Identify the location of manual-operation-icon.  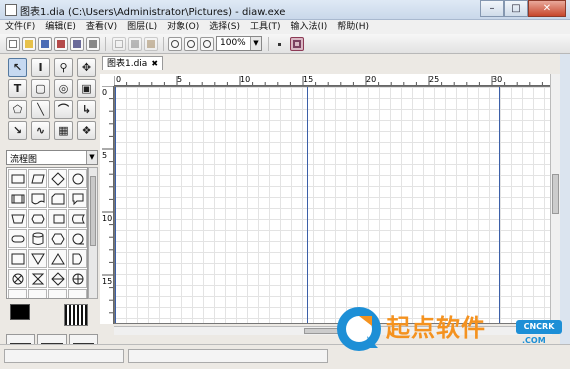
(17, 218).